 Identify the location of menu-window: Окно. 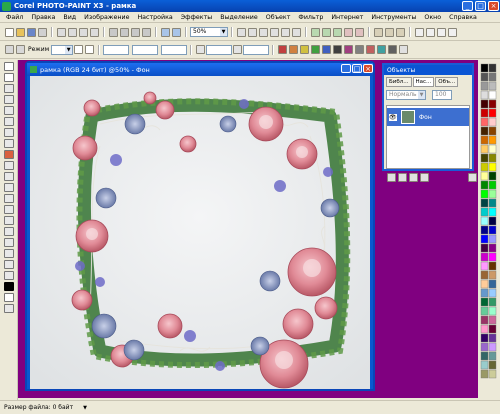
(432, 17).